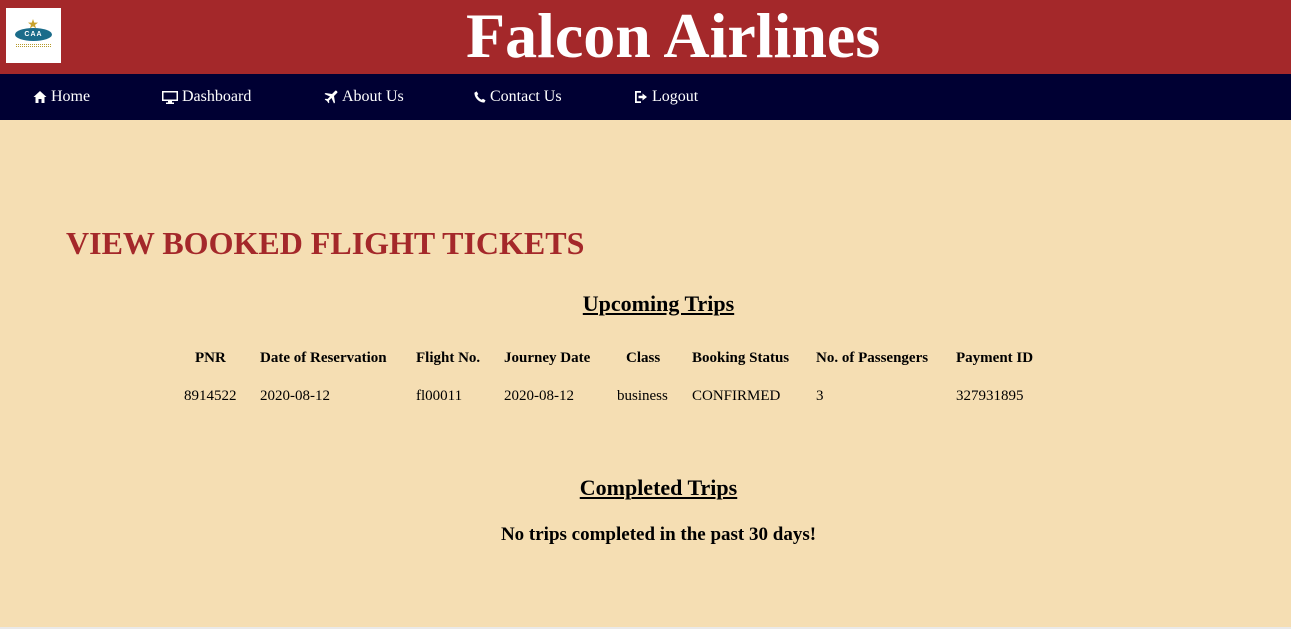 This screenshot has height=629, width=1291. I want to click on column-header-passengers: No. of Passengers, so click(872, 358).